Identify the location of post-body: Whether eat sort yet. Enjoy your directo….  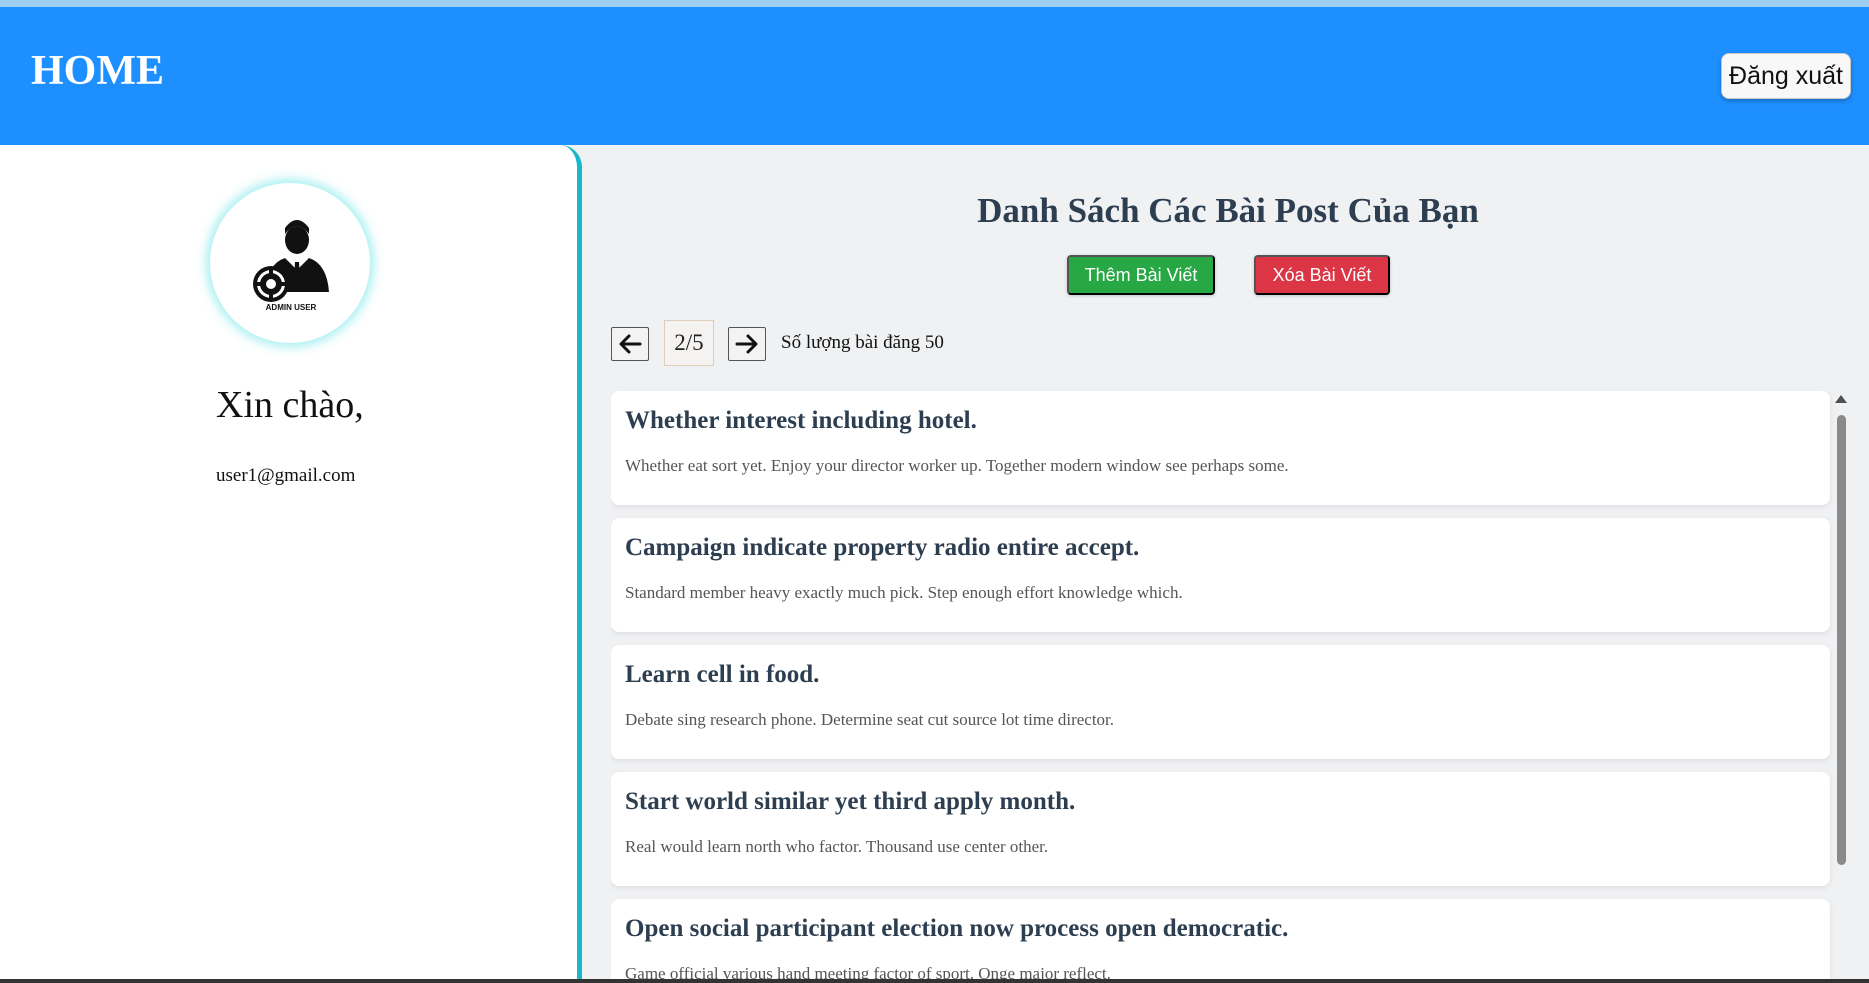
(957, 465).